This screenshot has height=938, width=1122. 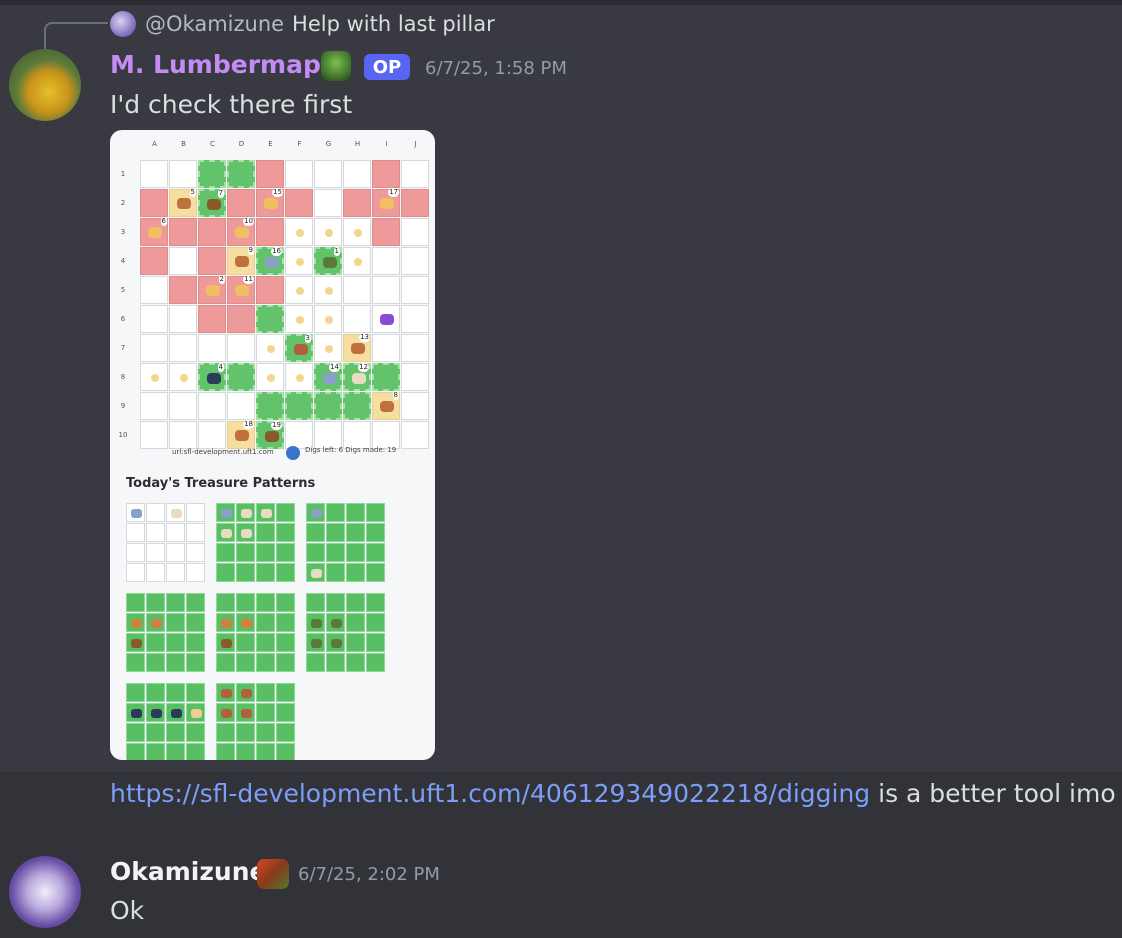 What do you see at coordinates (154, 231) in the screenshot?
I see `grid-cell: 6` at bounding box center [154, 231].